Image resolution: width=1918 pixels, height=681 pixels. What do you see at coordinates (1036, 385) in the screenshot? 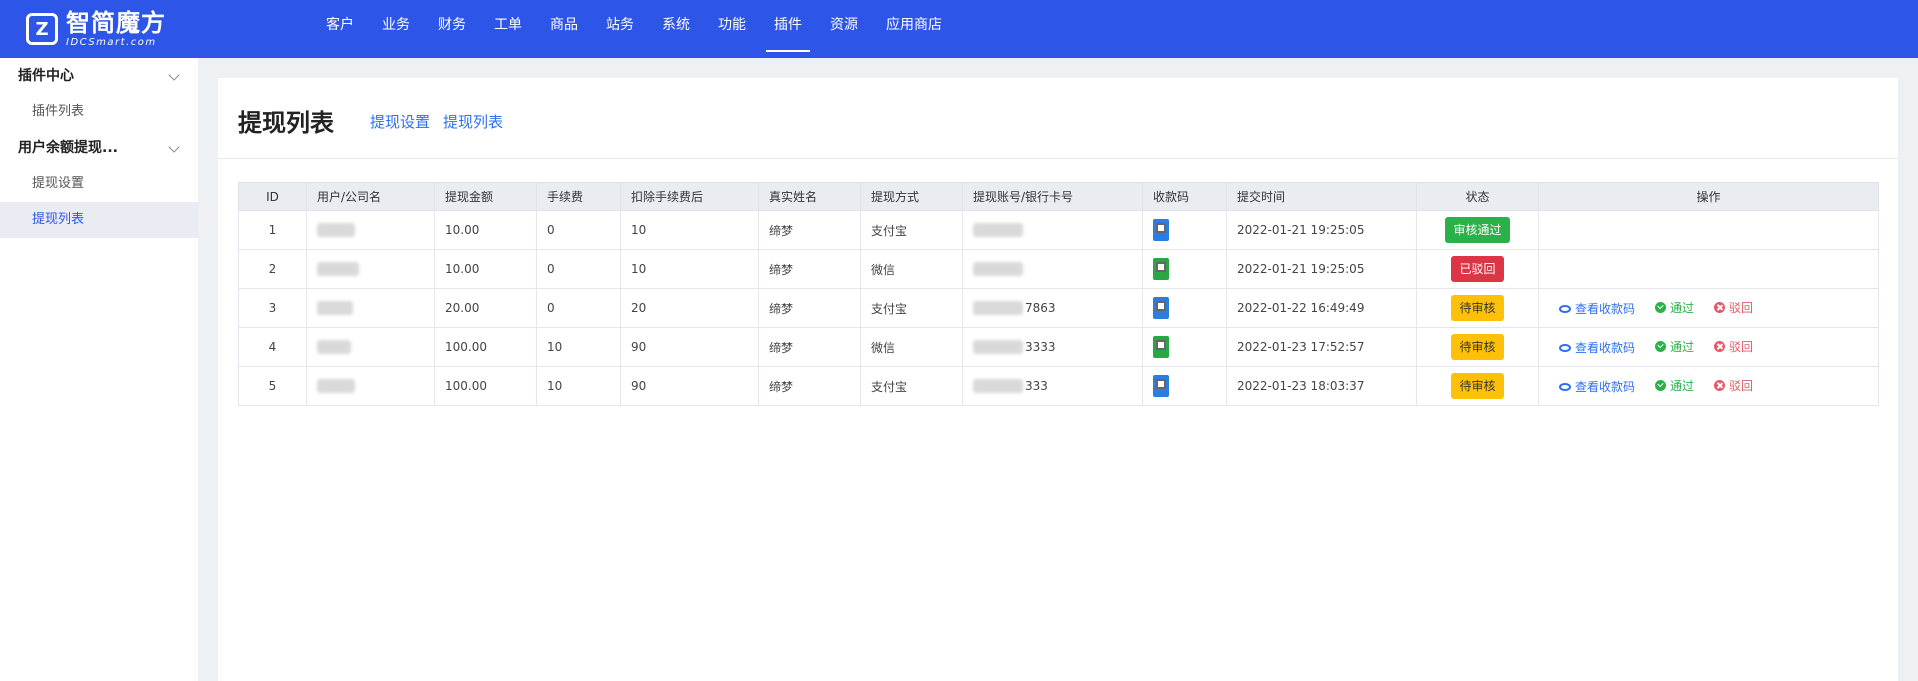
I see `account-suffix: 333` at bounding box center [1036, 385].